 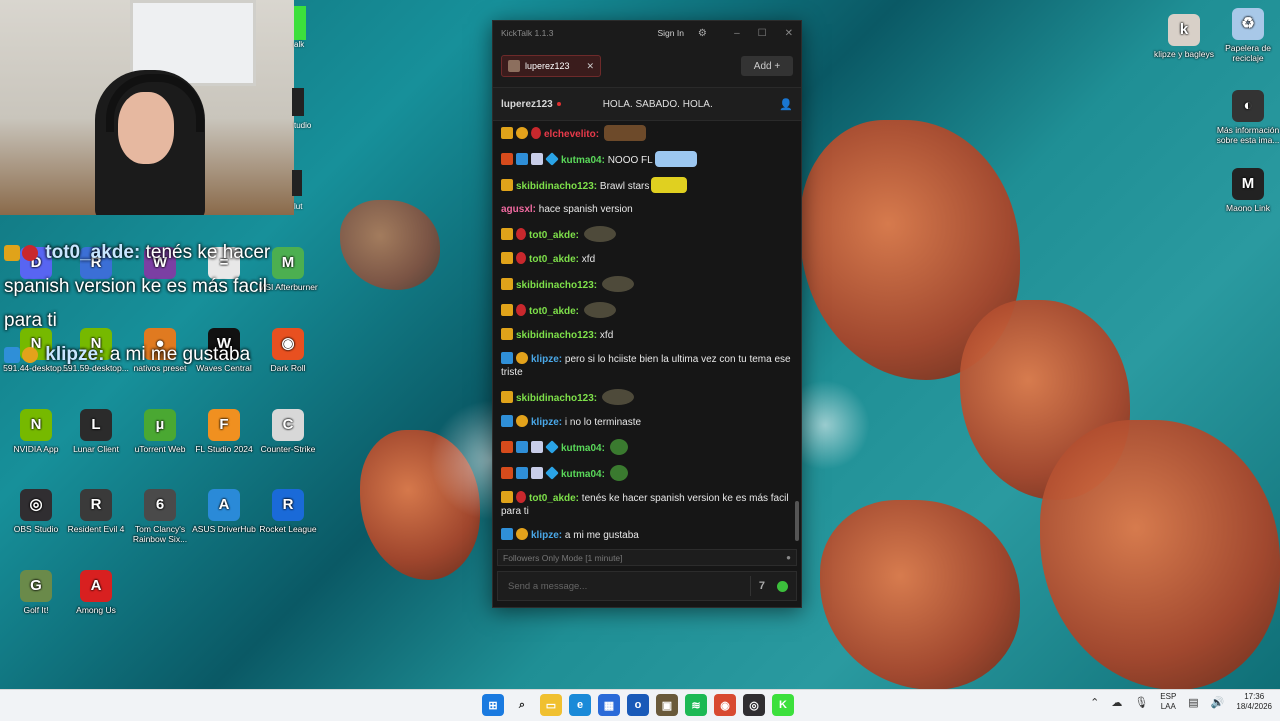 What do you see at coordinates (1218, 702) in the screenshot?
I see `volume-icon: 🔊` at bounding box center [1218, 702].